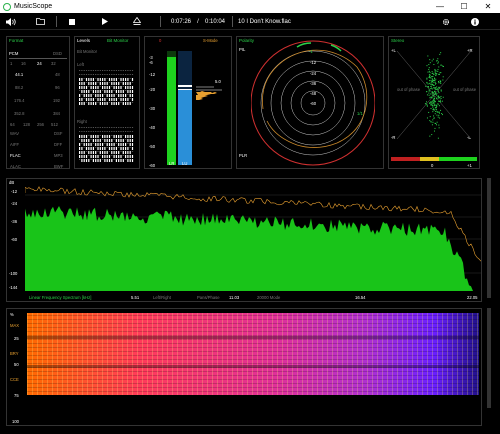  I want to click on spectrum-ytick-144: -144, so click(13, 287).